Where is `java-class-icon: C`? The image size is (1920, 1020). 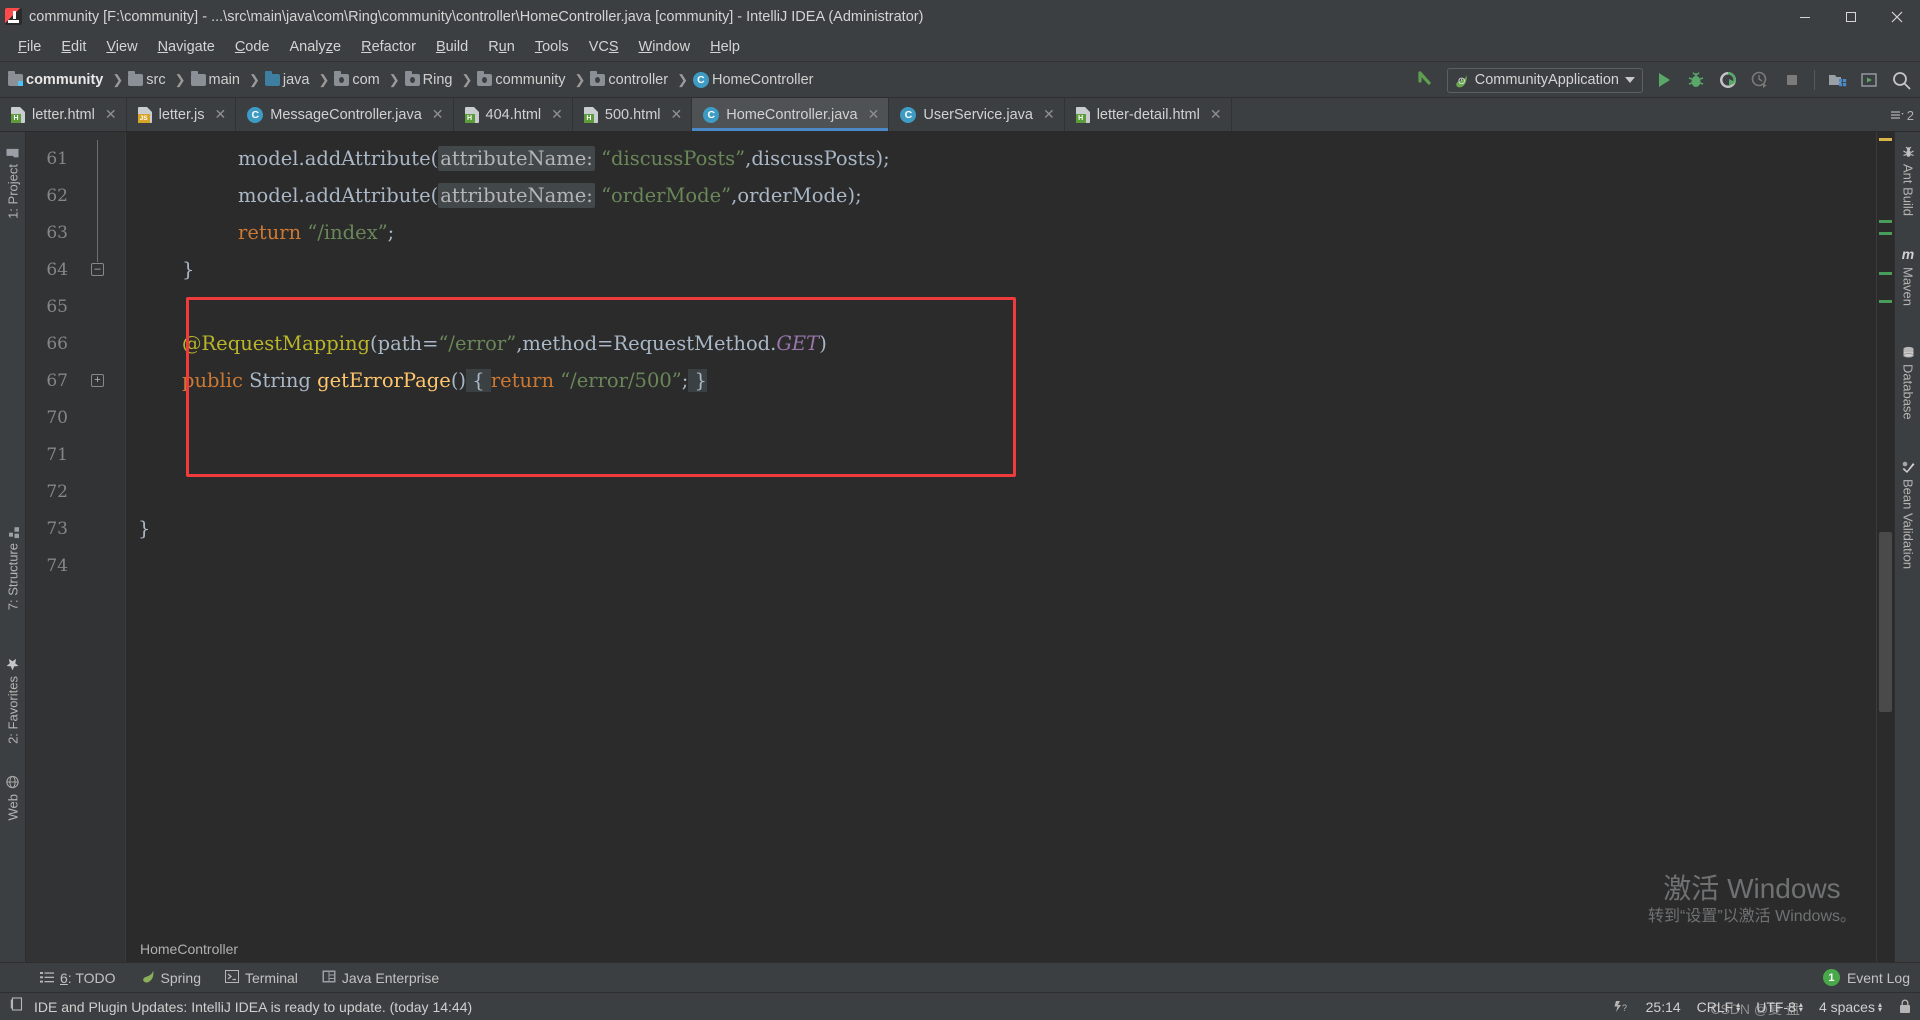
java-class-icon: C is located at coordinates (908, 114).